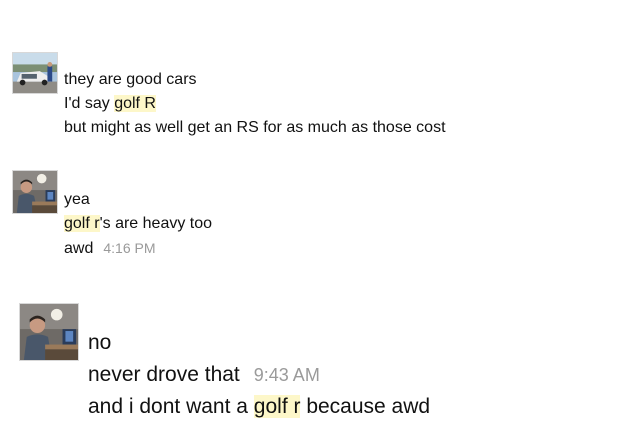 The image size is (636, 439). Describe the element at coordinates (164, 374) in the screenshot. I see `message-text: never drove that` at that location.